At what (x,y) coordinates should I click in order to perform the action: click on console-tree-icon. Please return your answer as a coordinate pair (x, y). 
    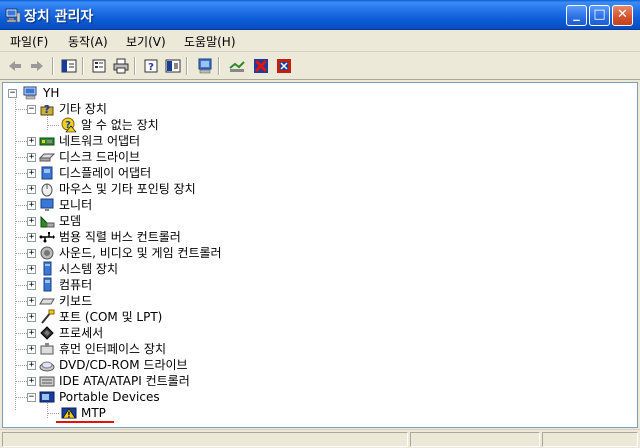
    Looking at the image, I should click on (69, 66).